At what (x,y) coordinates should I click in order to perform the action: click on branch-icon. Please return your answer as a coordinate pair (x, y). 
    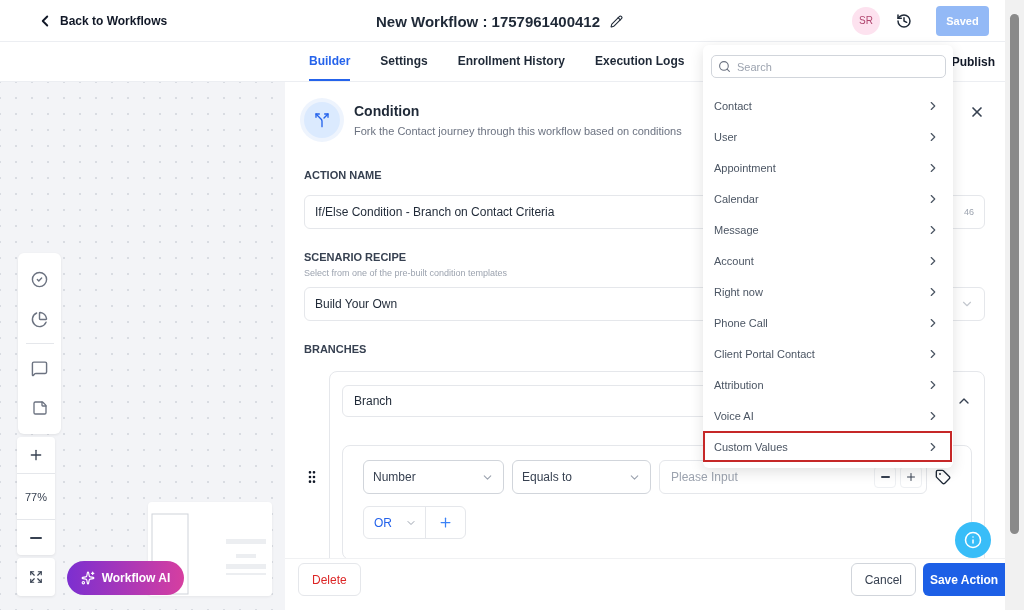
    Looking at the image, I should click on (322, 120).